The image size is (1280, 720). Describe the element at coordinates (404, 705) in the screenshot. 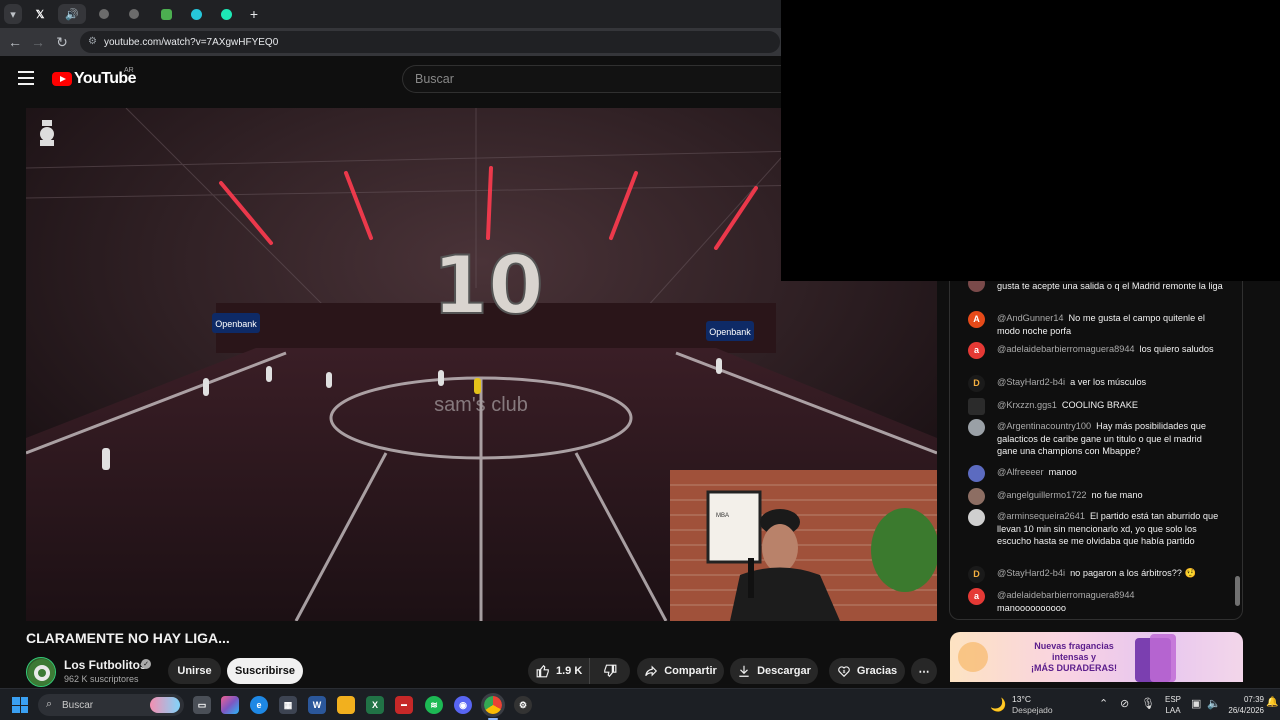

I see `news-app-icon: ▬` at that location.